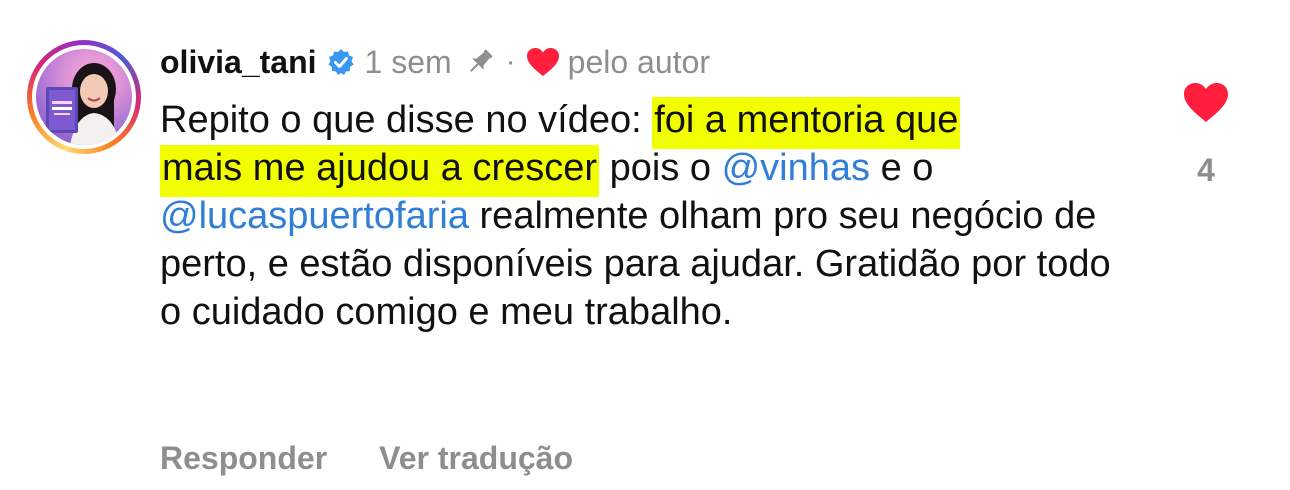  I want to click on see-translation-button: Ver tradução, so click(476, 458).